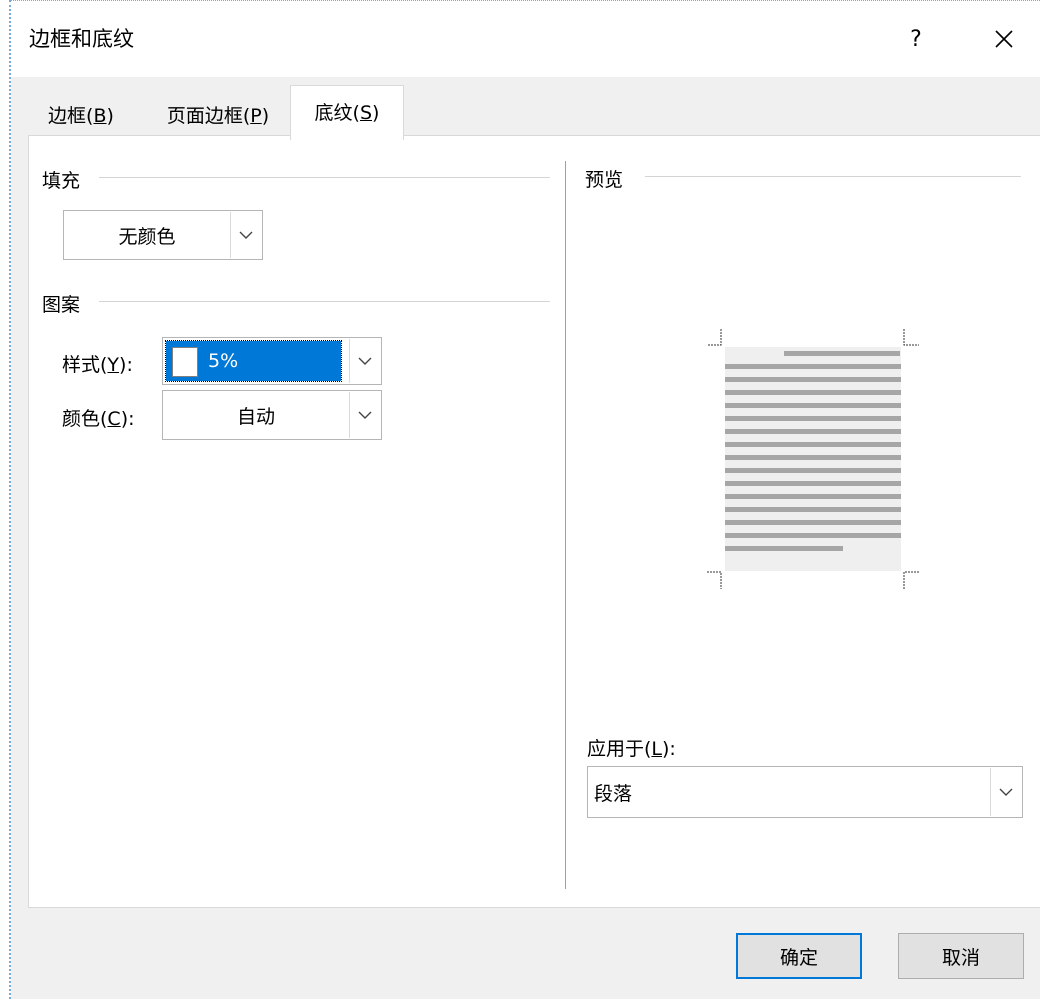  I want to click on style-access-key: Y, so click(113, 365).